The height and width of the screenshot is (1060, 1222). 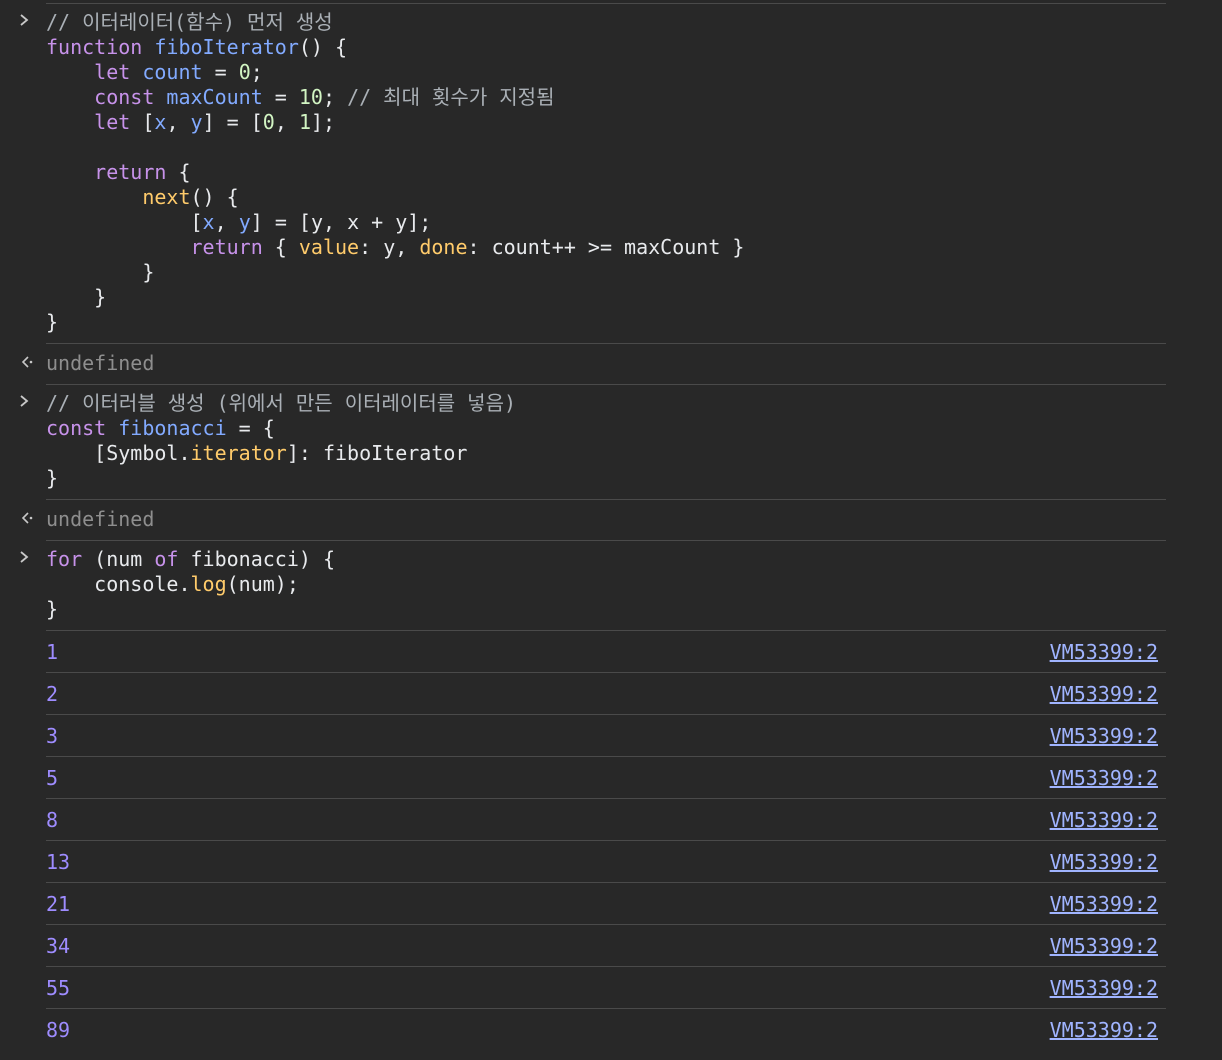 What do you see at coordinates (310, 97) in the screenshot?
I see `code-token: 10` at bounding box center [310, 97].